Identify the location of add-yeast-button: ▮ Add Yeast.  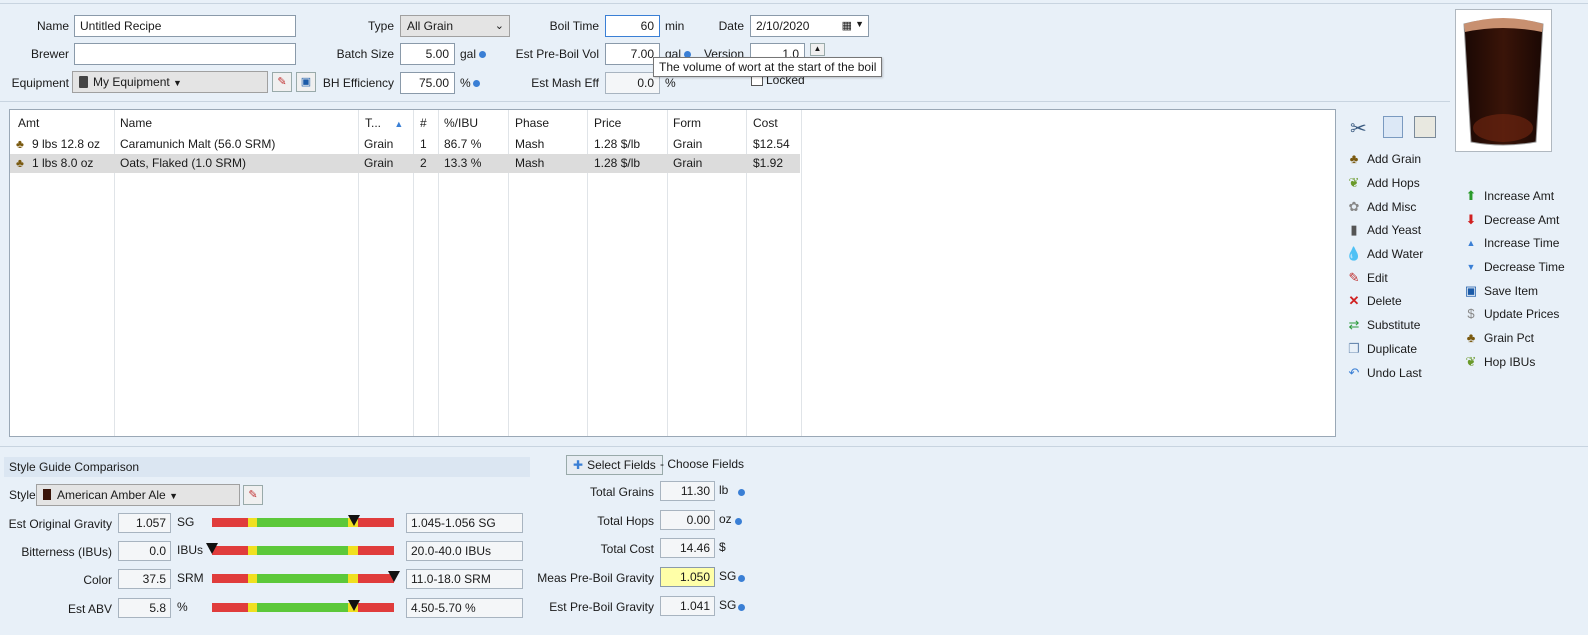
(1383, 230).